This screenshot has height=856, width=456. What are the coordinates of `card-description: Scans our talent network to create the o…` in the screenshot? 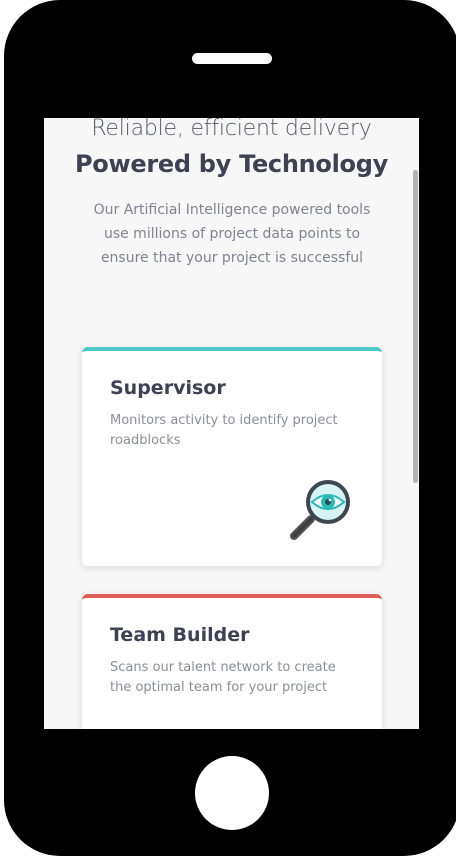 It's located at (223, 677).